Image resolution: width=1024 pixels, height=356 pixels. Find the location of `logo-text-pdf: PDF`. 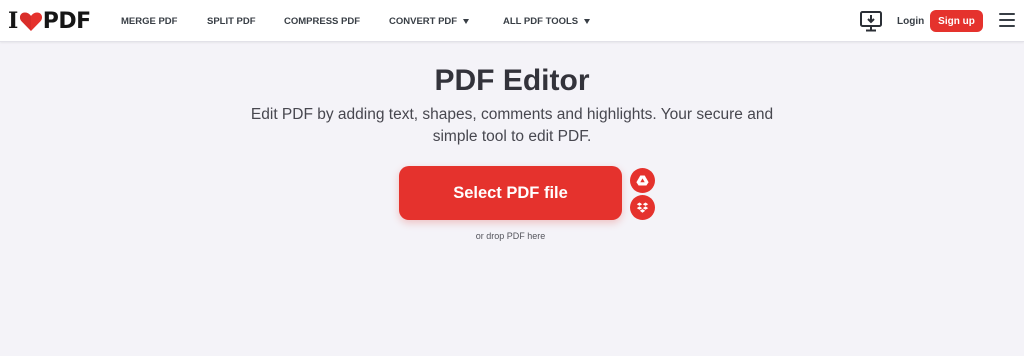

logo-text-pdf: PDF is located at coordinates (66, 21).